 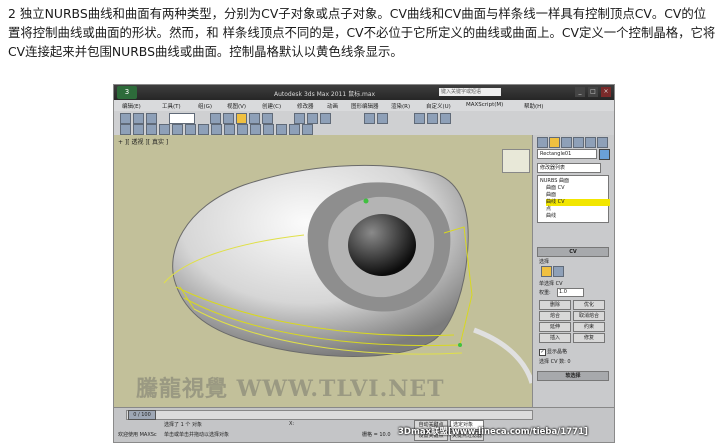 What do you see at coordinates (215, 118) in the screenshot?
I see `select-object-icon` at bounding box center [215, 118].